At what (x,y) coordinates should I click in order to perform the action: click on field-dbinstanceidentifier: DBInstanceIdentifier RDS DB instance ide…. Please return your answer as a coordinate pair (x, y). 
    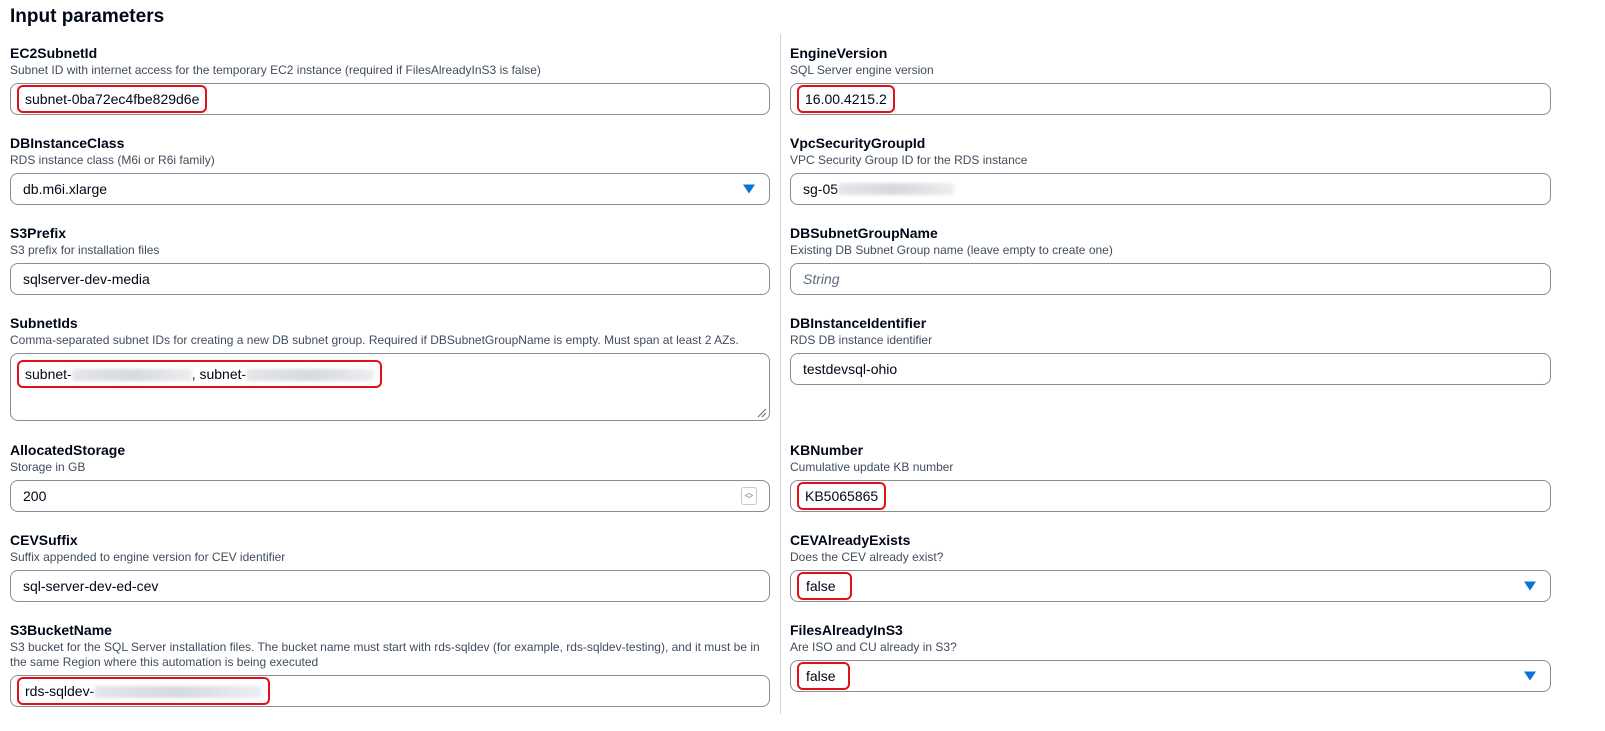
    Looking at the image, I should click on (1170, 349).